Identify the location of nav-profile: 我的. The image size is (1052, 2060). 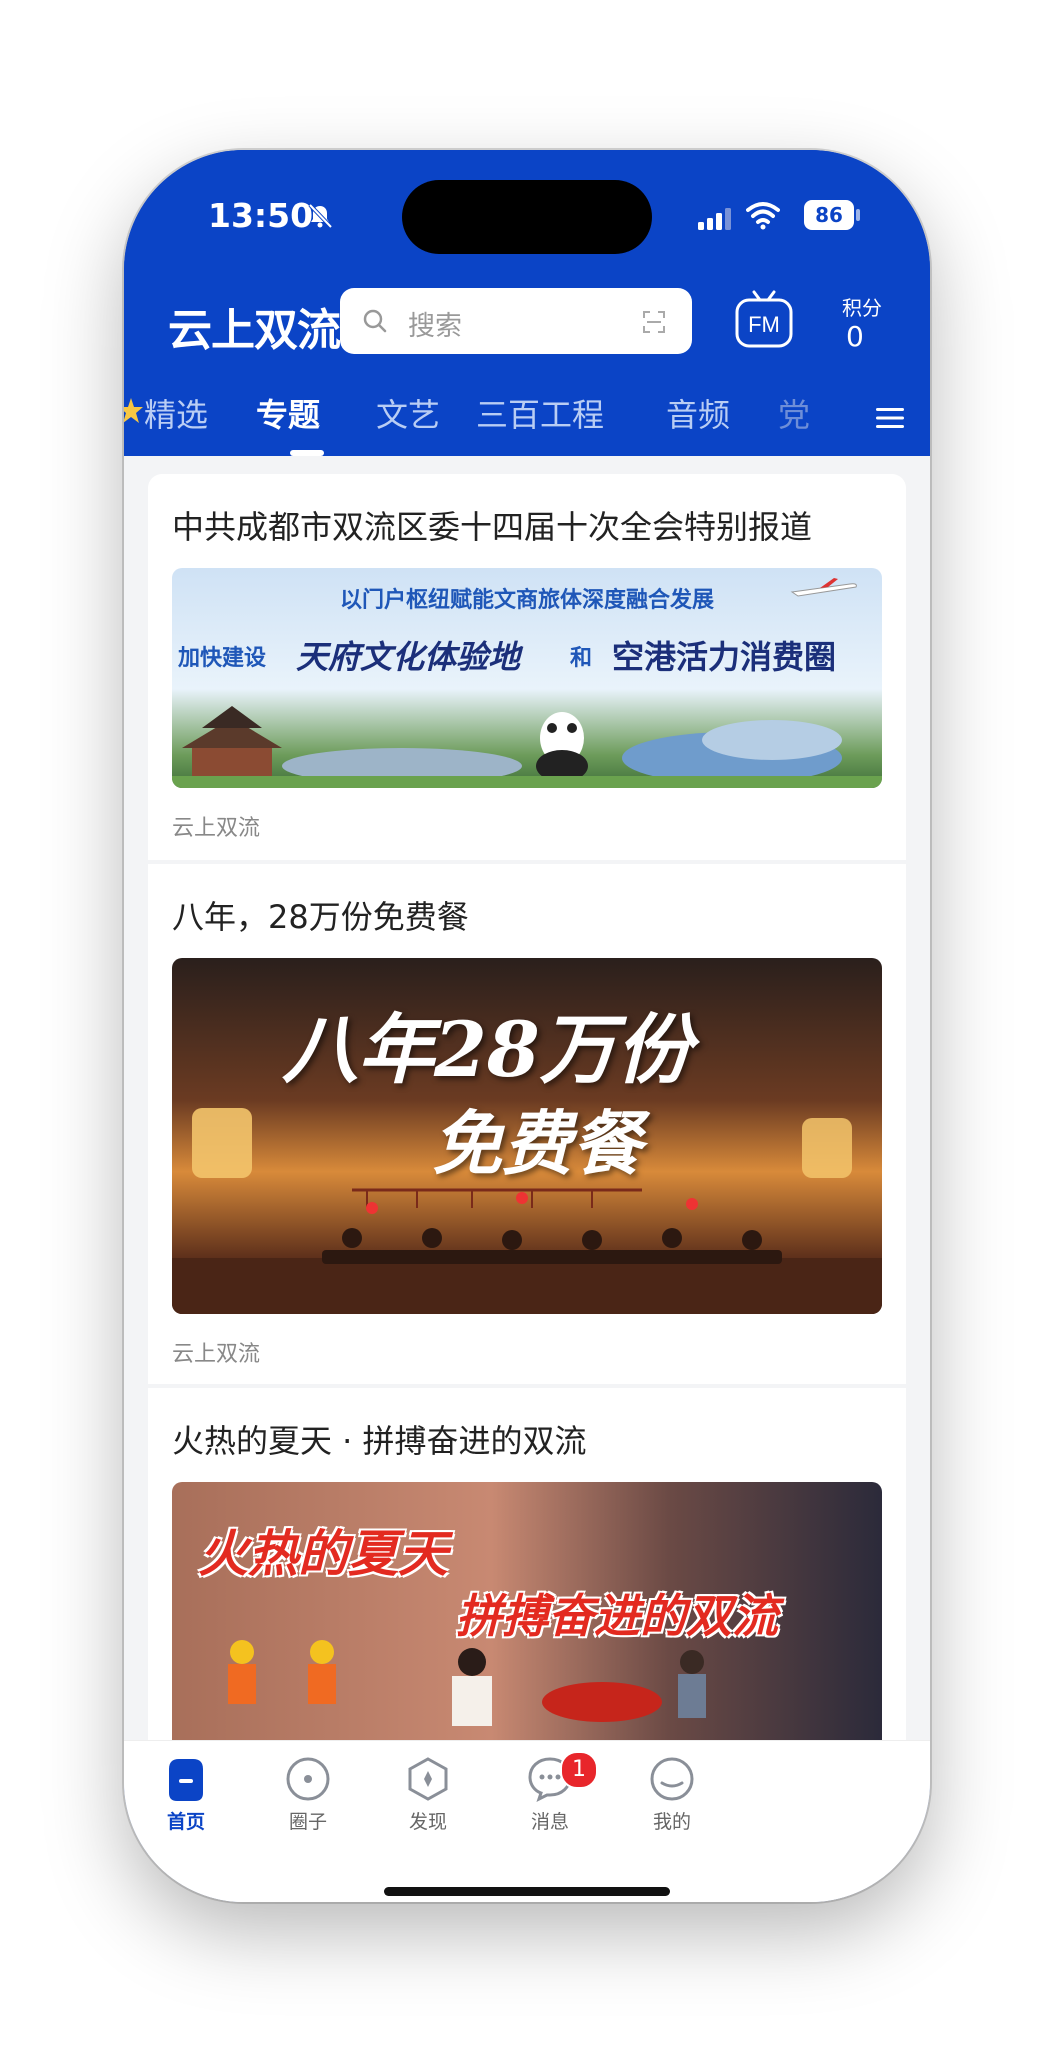
(672, 1794).